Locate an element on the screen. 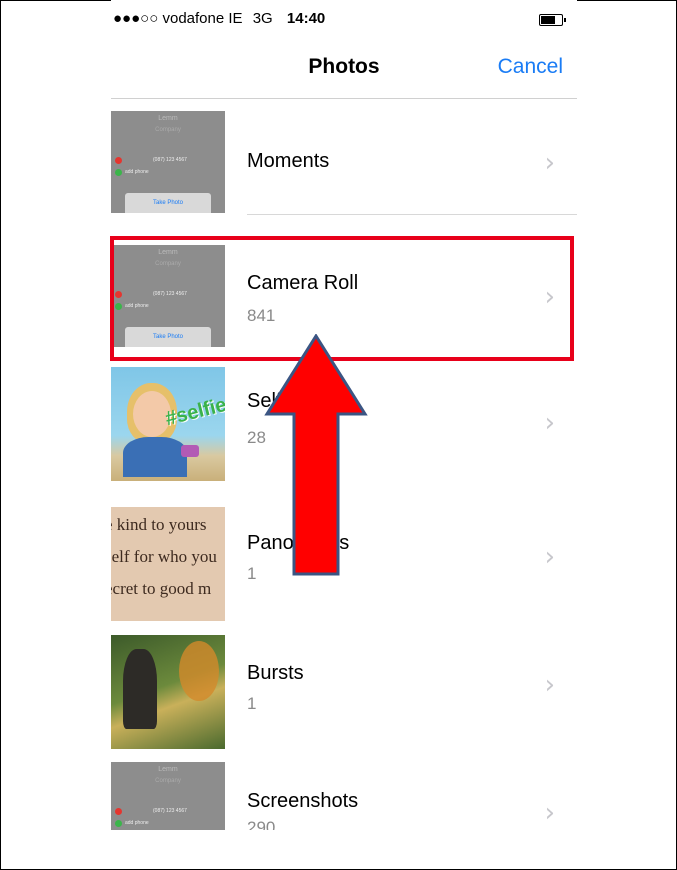 The width and height of the screenshot is (677, 870). album-row-bursts: Bursts 1 › is located at coordinates (344, 685).